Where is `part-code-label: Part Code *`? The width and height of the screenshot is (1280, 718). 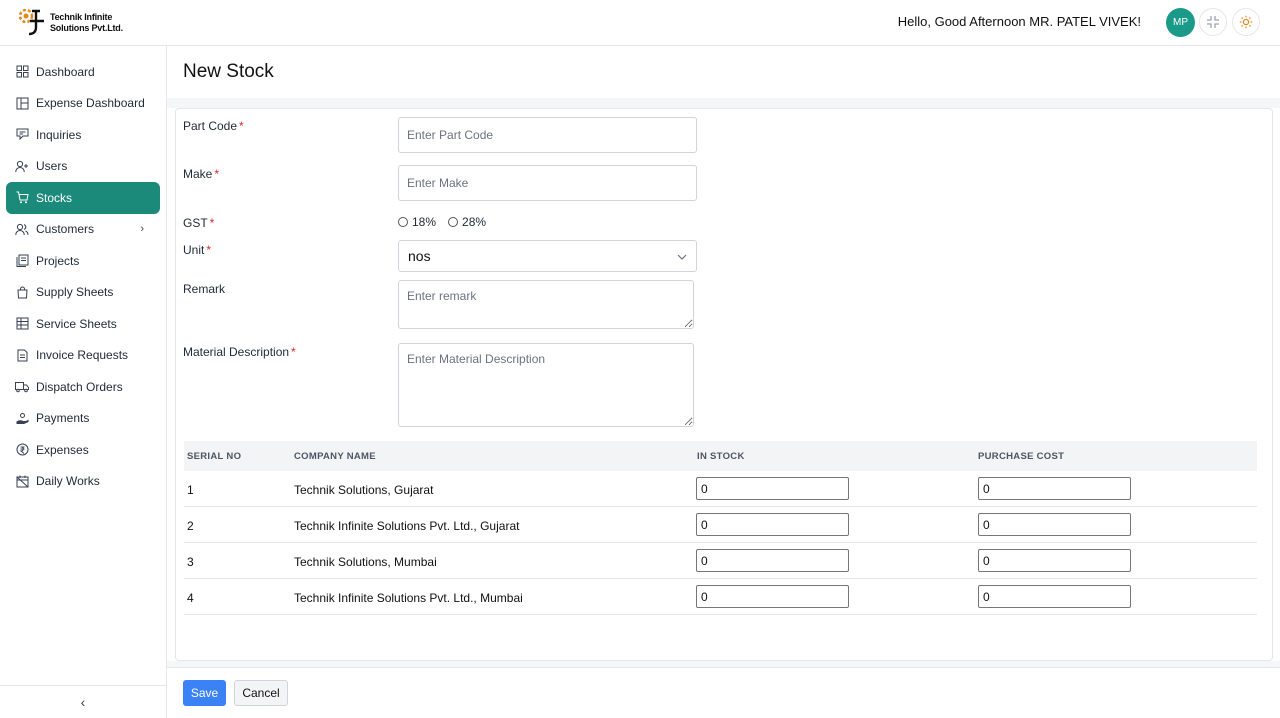 part-code-label: Part Code * is located at coordinates (213, 126).